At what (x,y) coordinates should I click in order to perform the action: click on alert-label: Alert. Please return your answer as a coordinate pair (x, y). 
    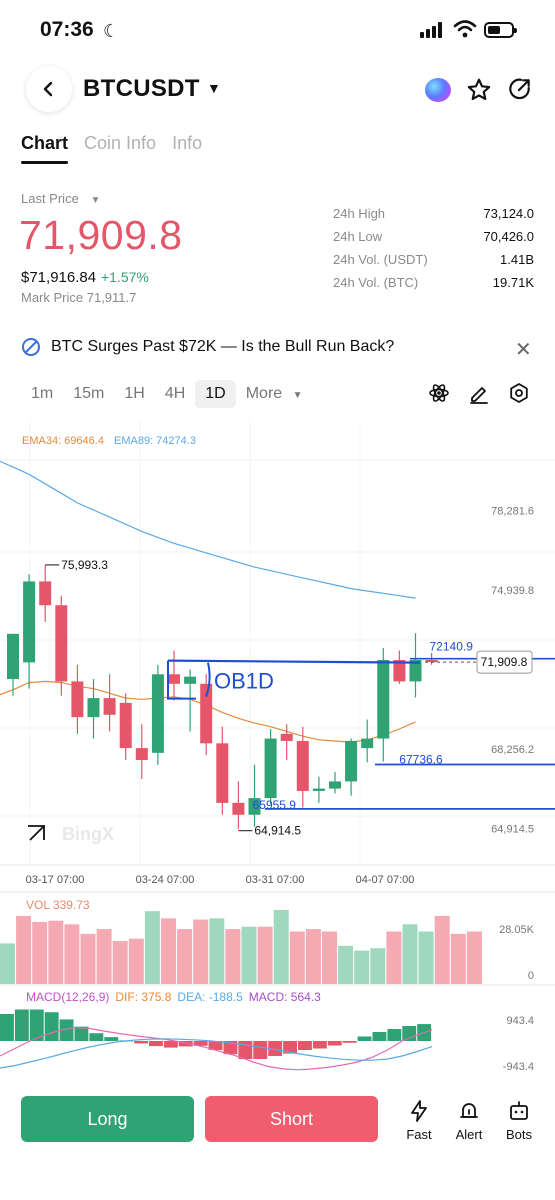
    Looking at the image, I should click on (469, 1134).